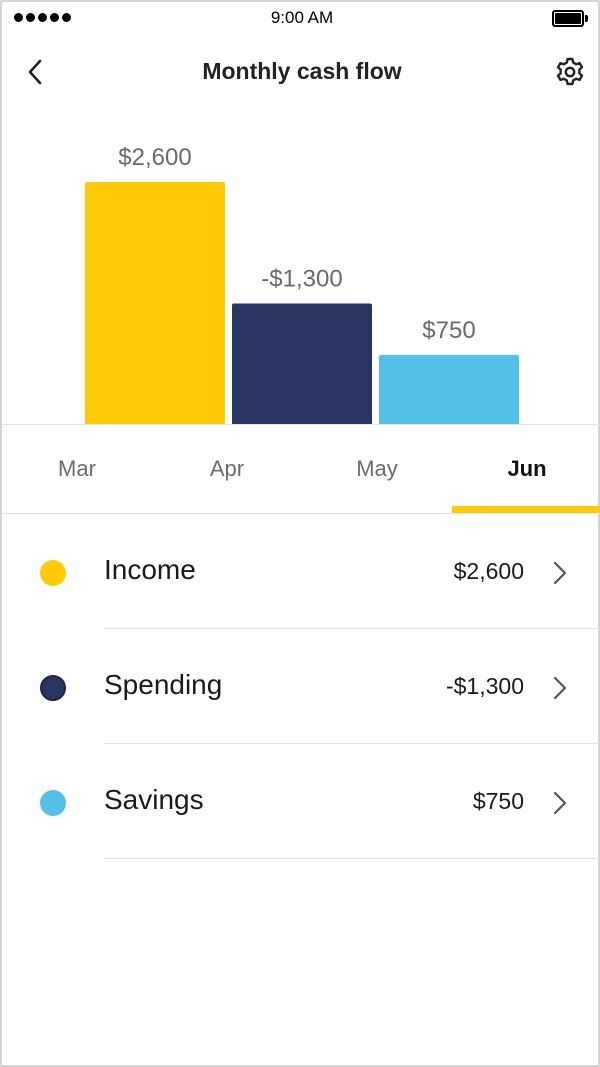 The image size is (600, 1067). I want to click on list-item-amount: -$1,300, so click(484, 686).